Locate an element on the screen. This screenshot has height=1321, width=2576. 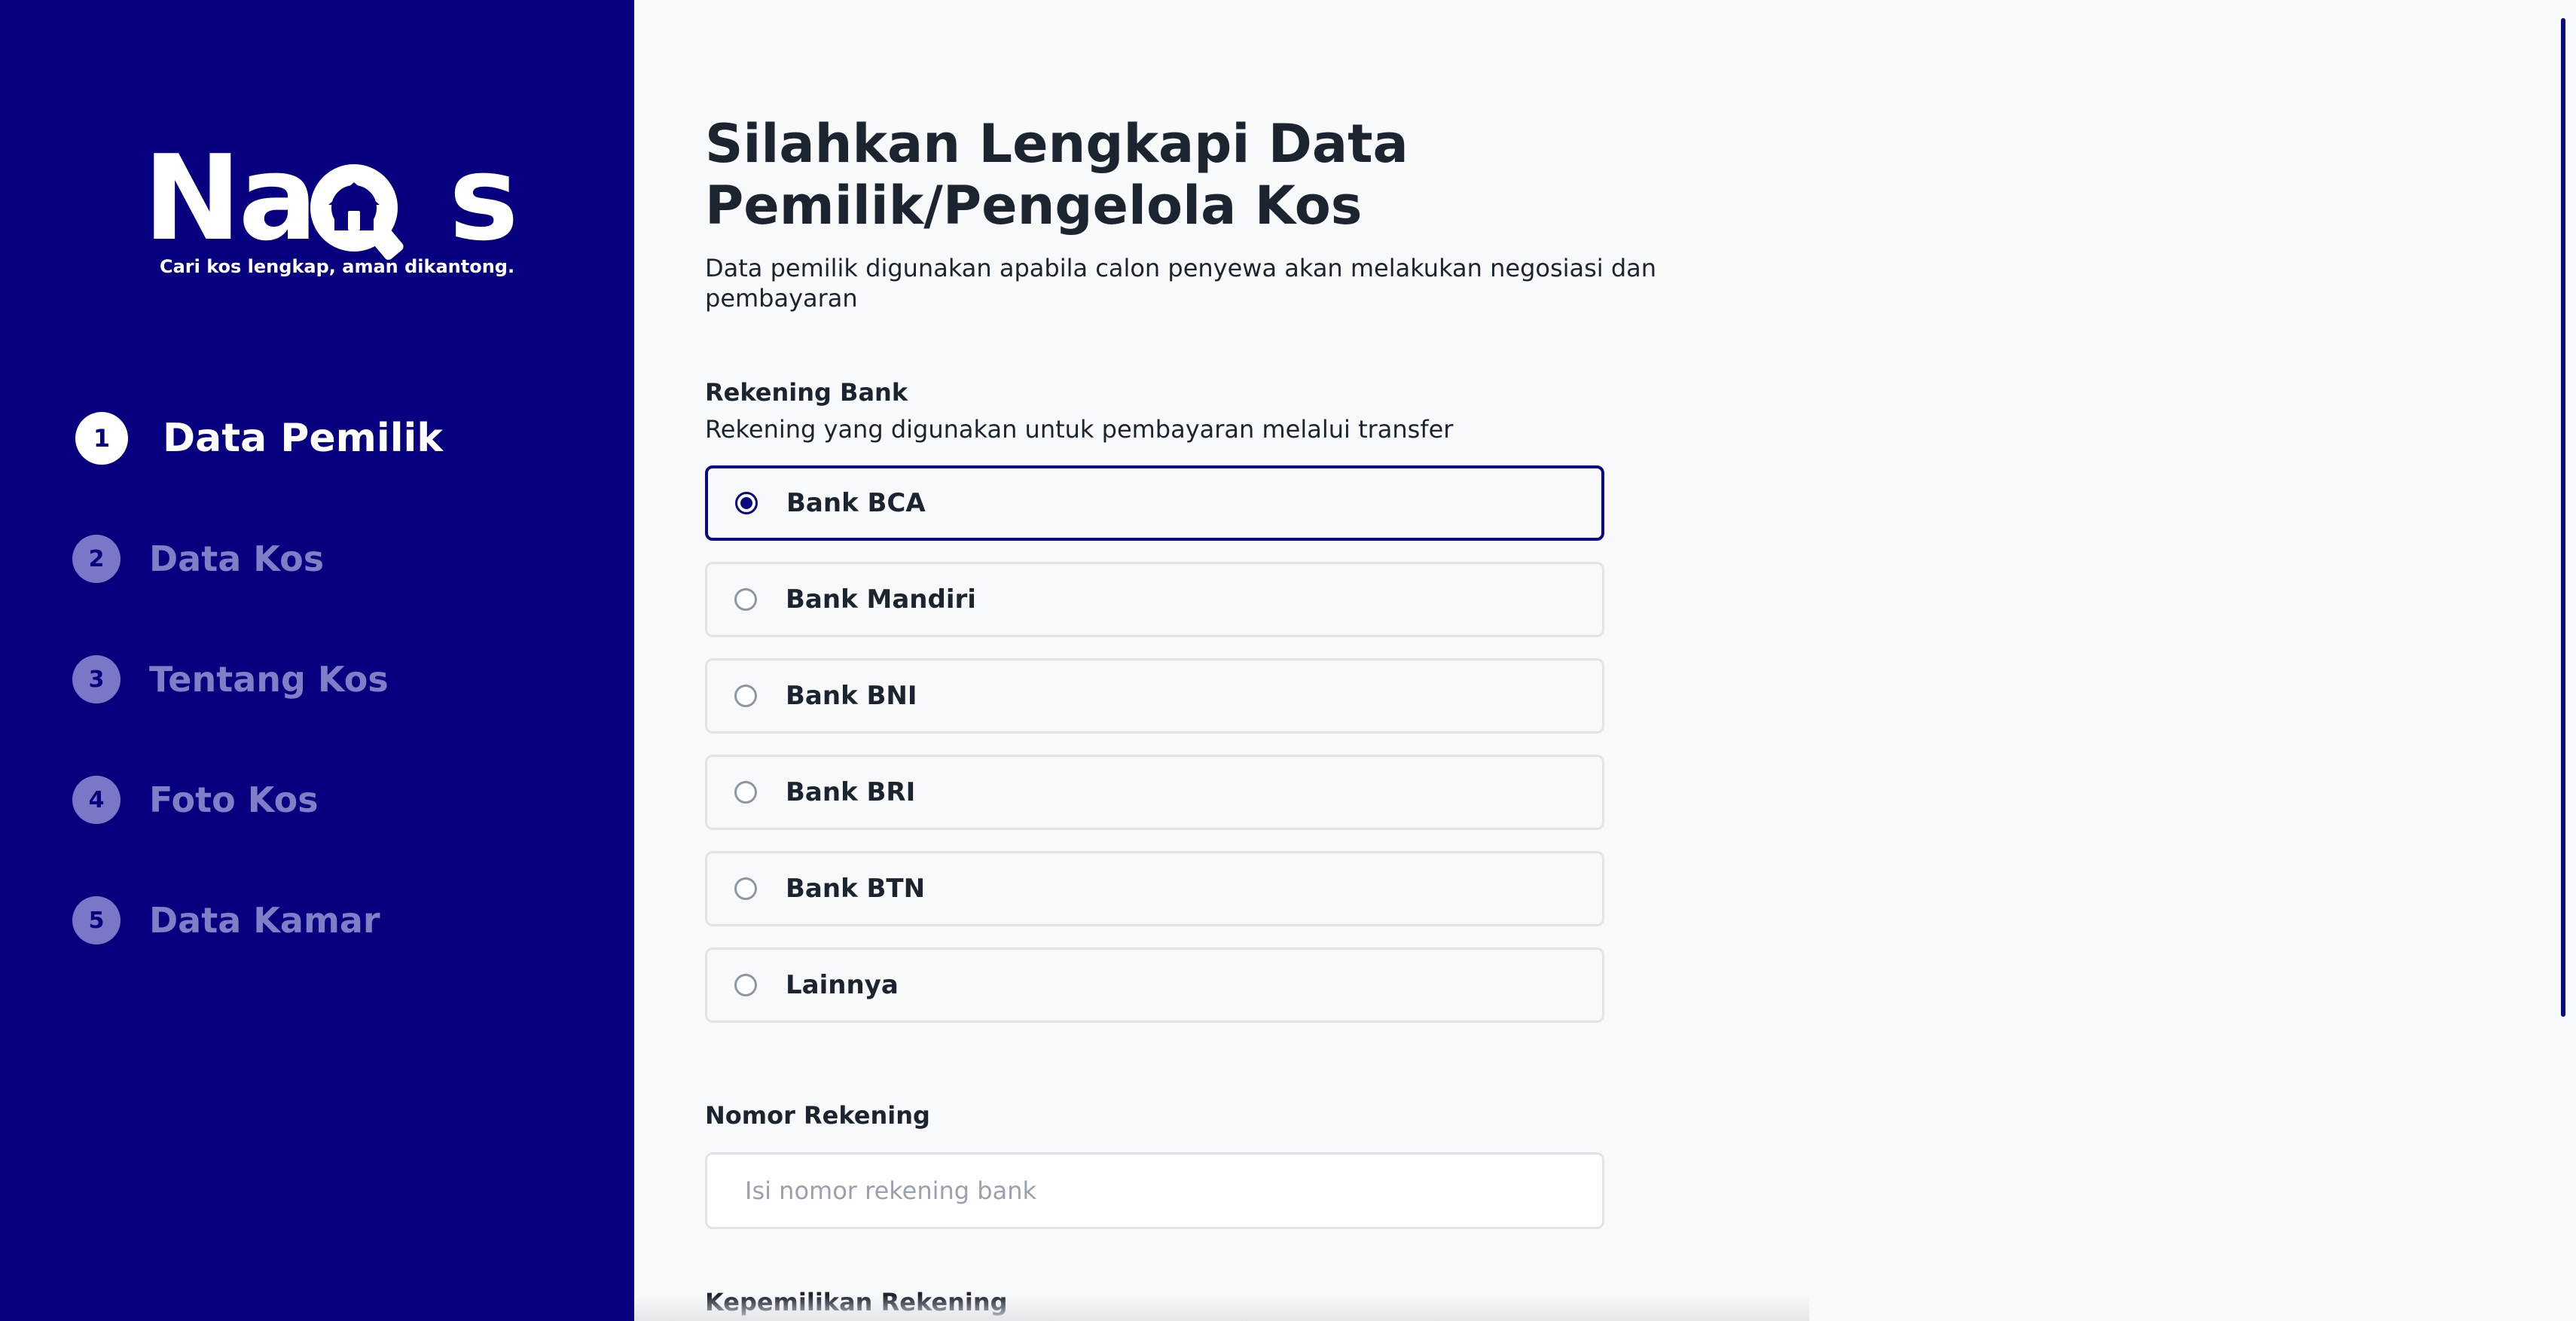
bank-option-bri: Bank BRI is located at coordinates (1155, 793).